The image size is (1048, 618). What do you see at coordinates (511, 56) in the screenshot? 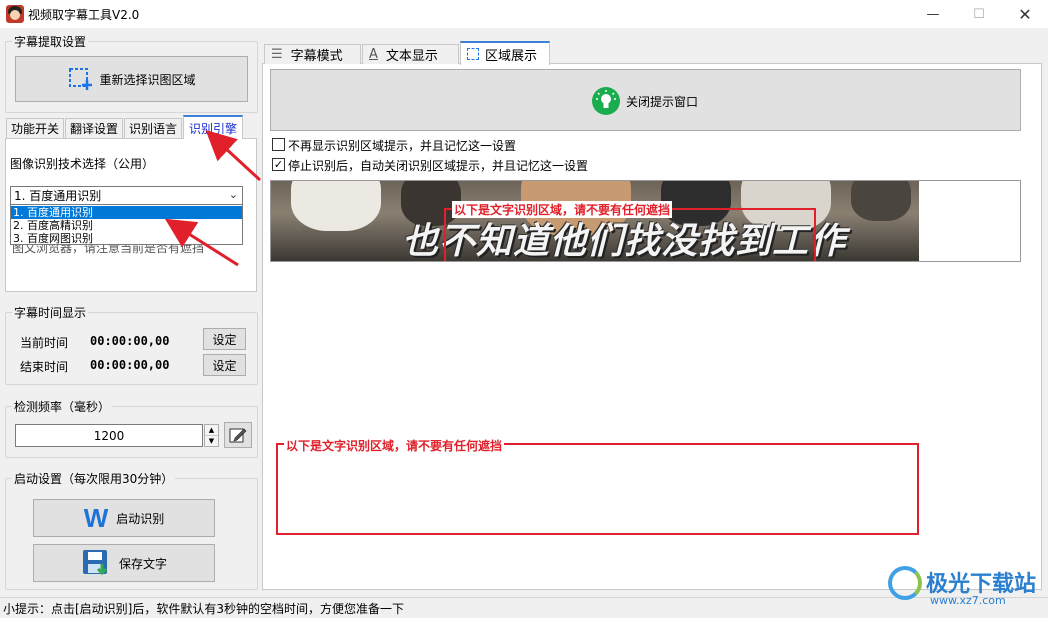
I see `tab-region-display-label: 区域展示` at bounding box center [511, 56].